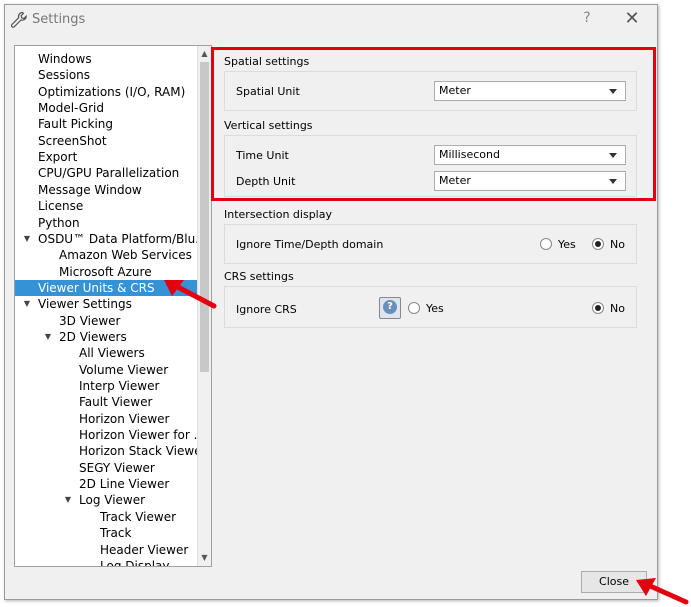 The image size is (691, 607). Describe the element at coordinates (112, 91) in the screenshot. I see `tree-item-label: Optimizations (I/O, RAM)` at that location.